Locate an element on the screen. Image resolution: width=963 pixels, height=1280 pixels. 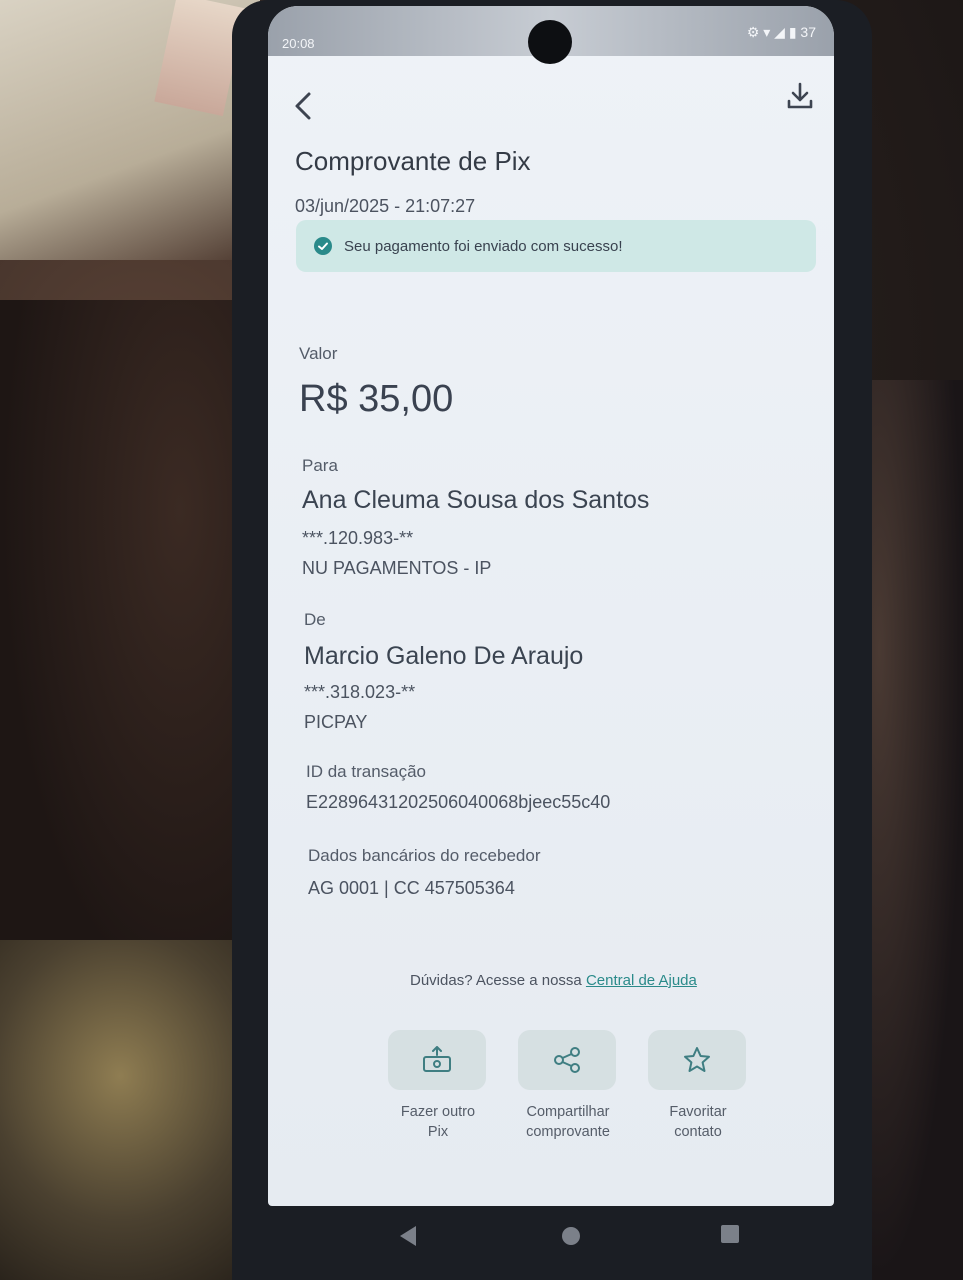
action-share-receipt: Compartilhar comprovante is located at coordinates (568, 1086).